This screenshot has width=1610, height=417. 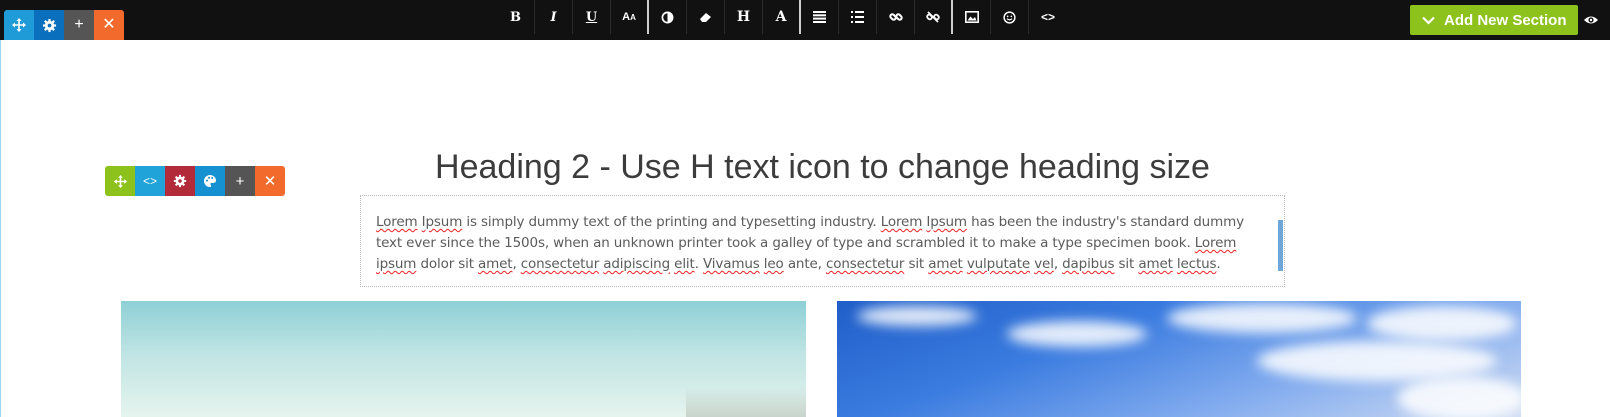 I want to click on paragraph-segment: ante,, so click(x=804, y=264).